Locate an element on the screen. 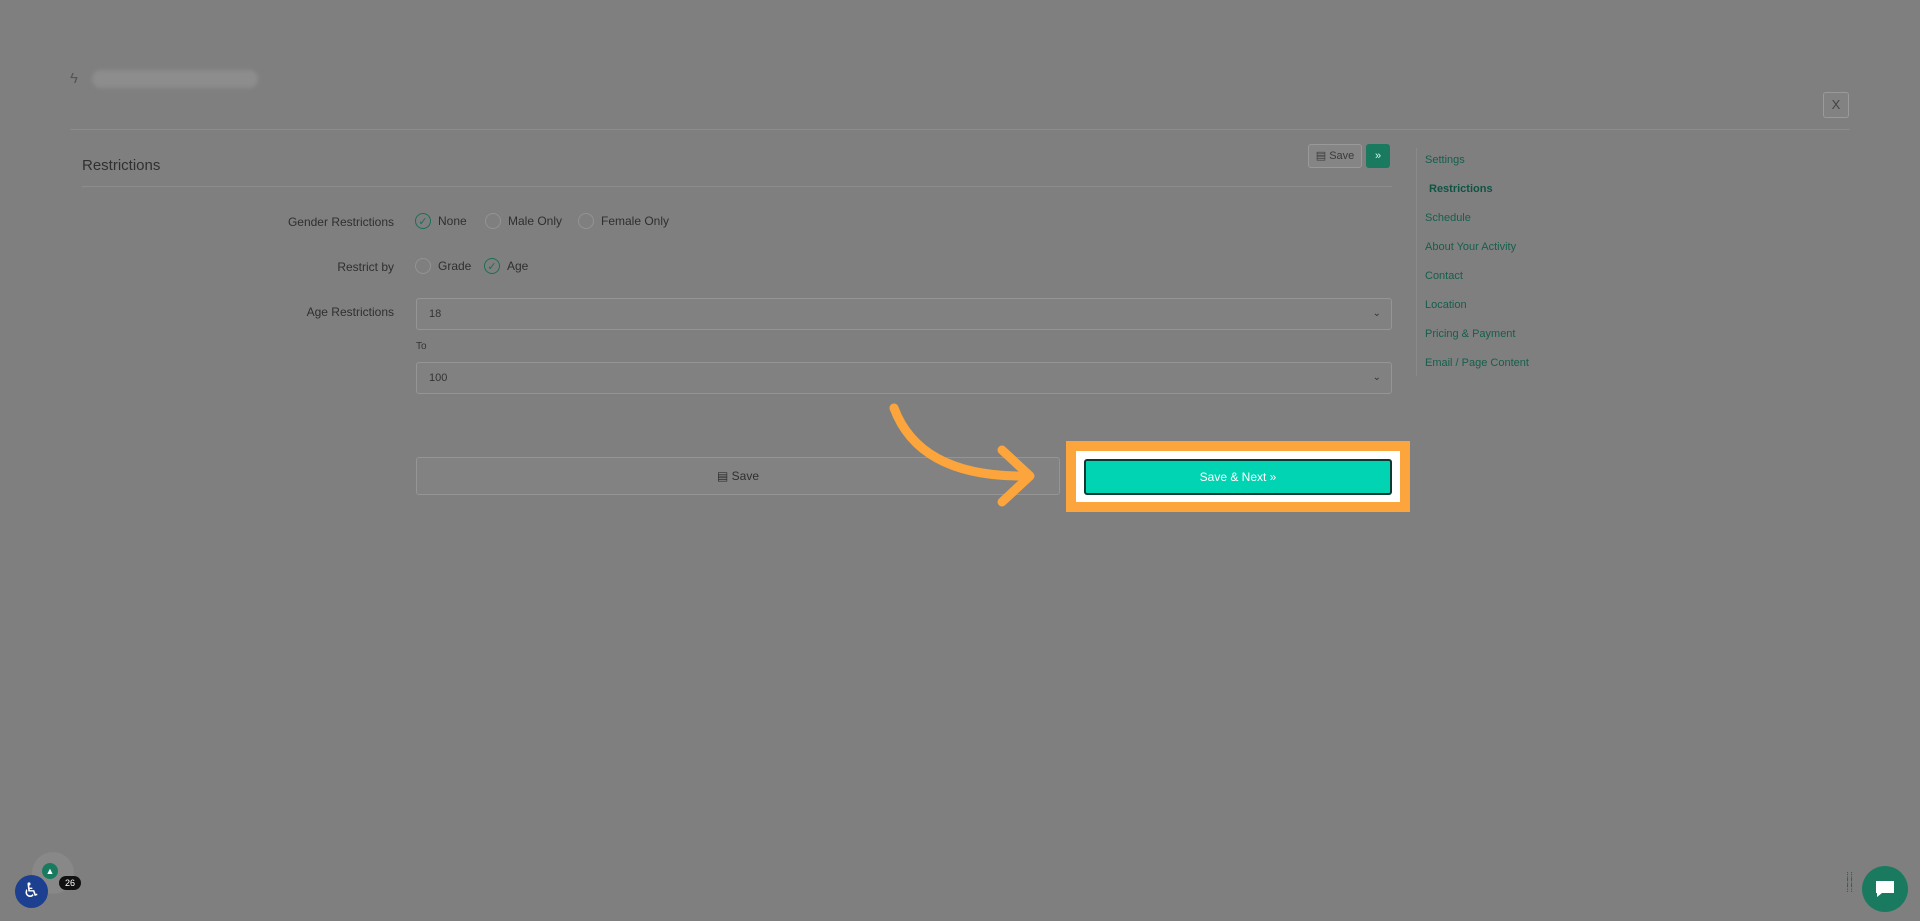 The width and height of the screenshot is (1920, 921). age-min-select: 18 ⌄ is located at coordinates (904, 314).